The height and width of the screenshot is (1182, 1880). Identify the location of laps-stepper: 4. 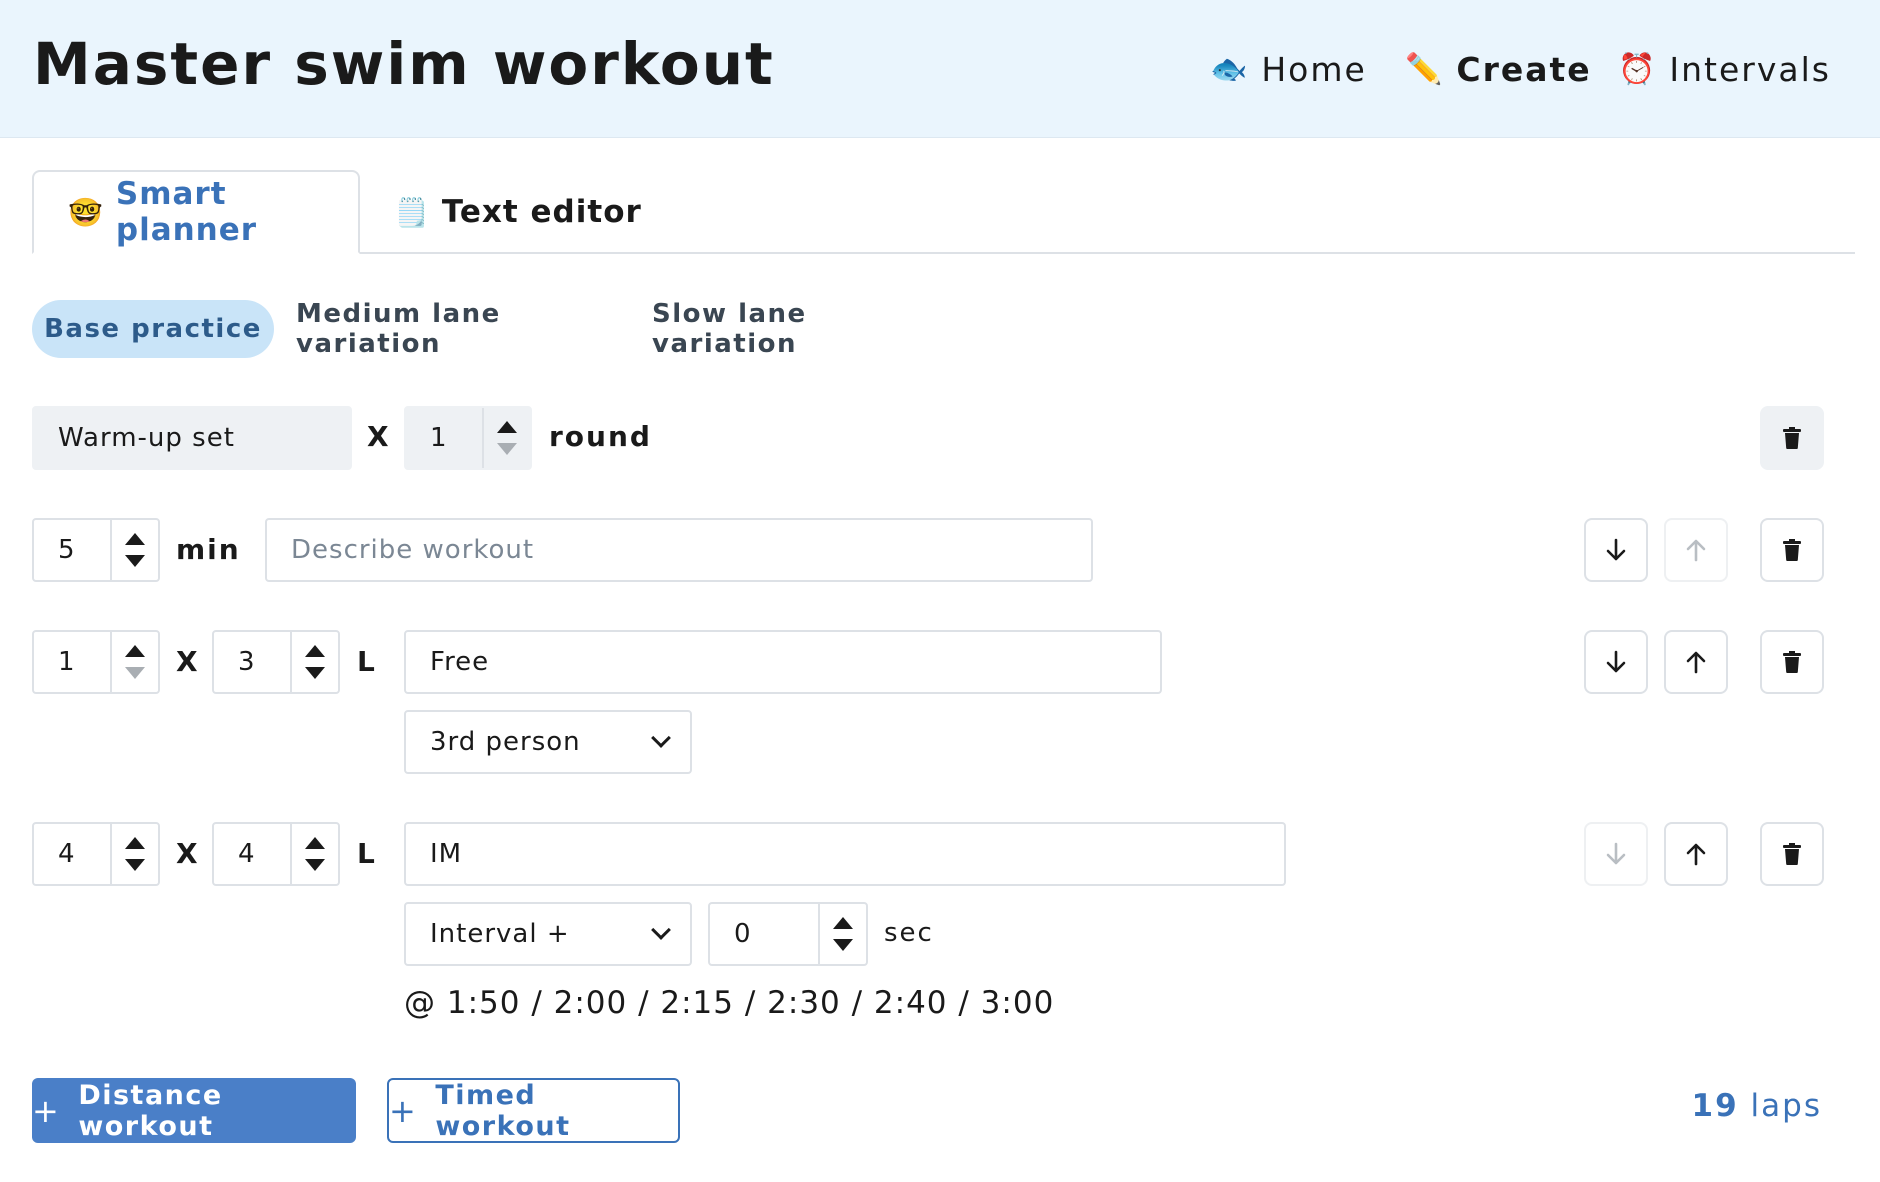
(276, 854).